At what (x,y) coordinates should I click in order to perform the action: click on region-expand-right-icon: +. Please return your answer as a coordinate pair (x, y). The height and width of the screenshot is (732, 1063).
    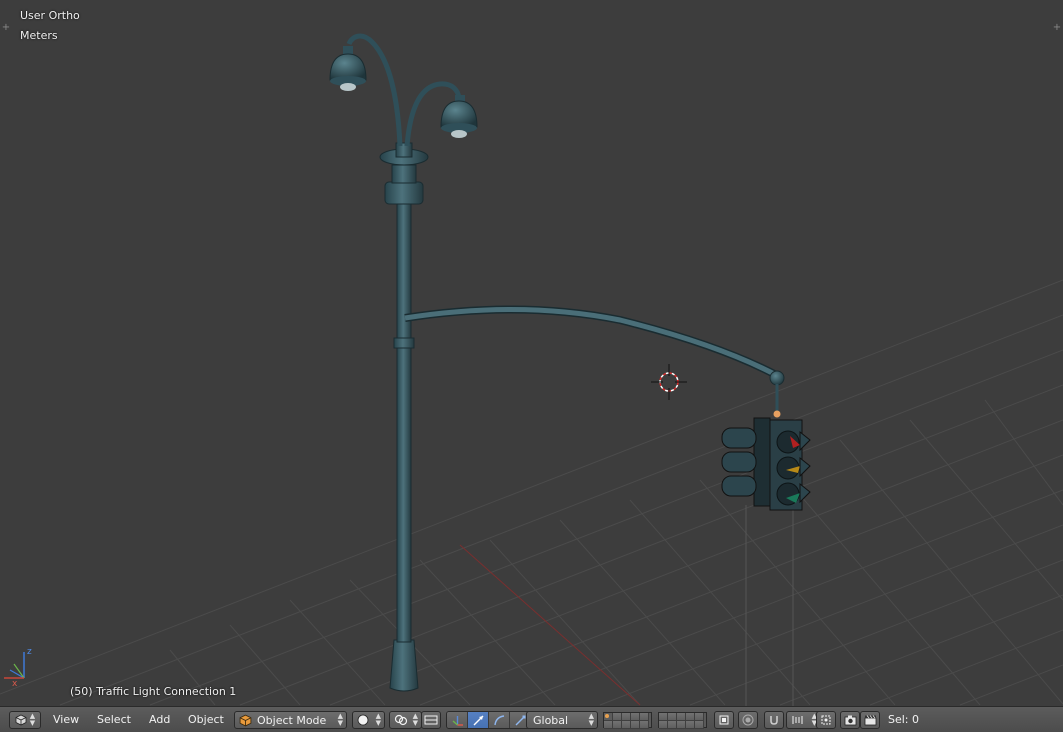
    Looking at the image, I should click on (1057, 28).